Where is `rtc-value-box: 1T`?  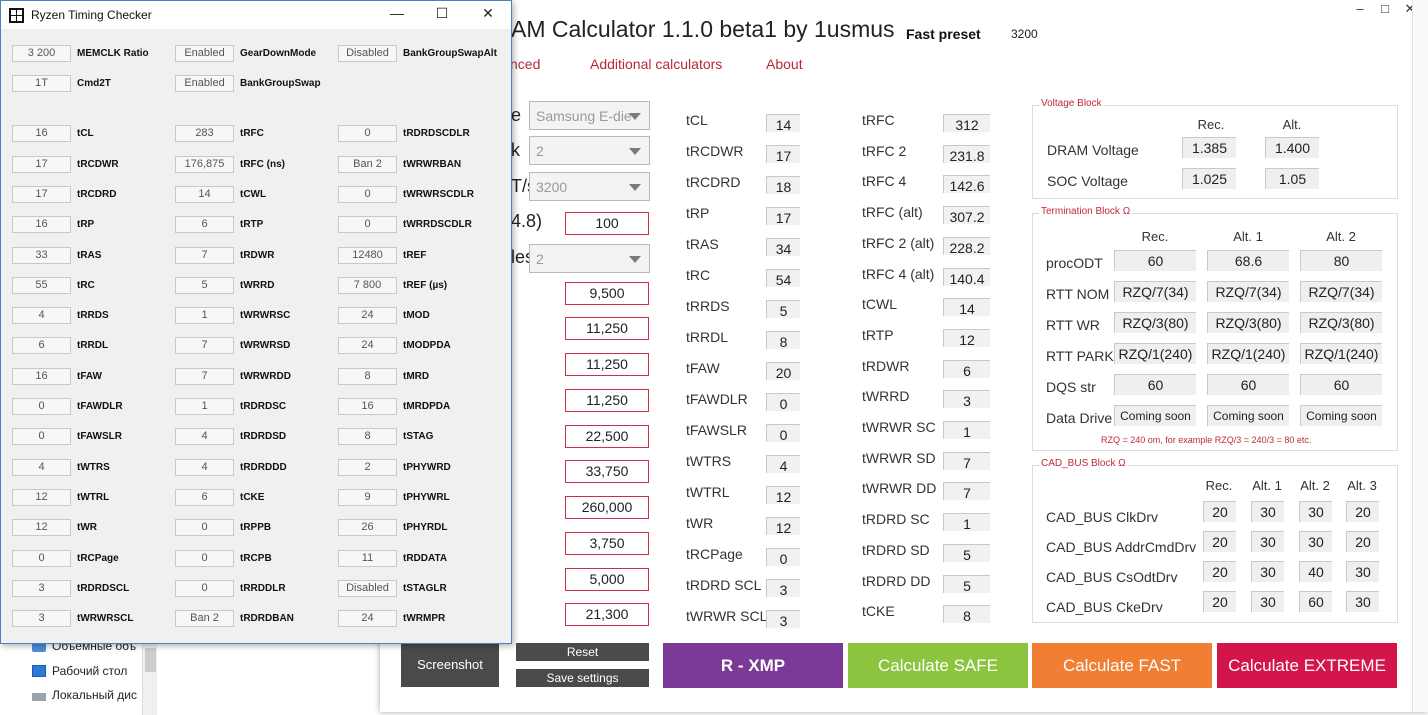 rtc-value-box: 1T is located at coordinates (41, 83).